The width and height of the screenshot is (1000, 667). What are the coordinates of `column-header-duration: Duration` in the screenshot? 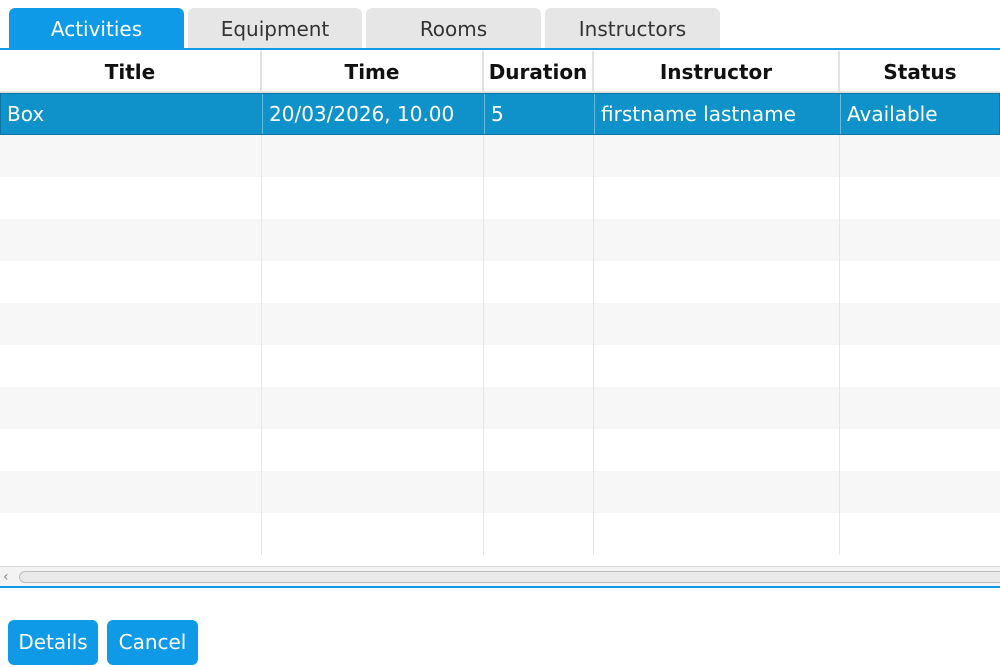 It's located at (539, 72).